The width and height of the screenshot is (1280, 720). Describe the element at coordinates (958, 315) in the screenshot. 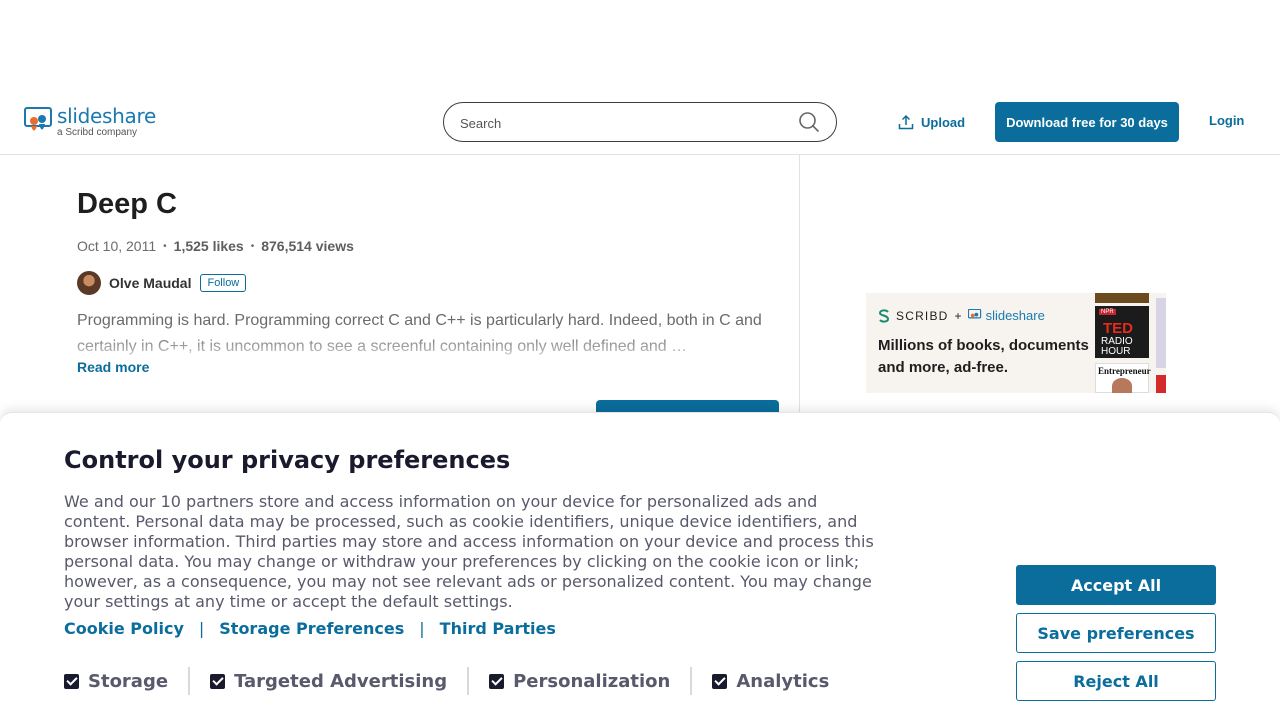

I see `ad-plus: +` at that location.